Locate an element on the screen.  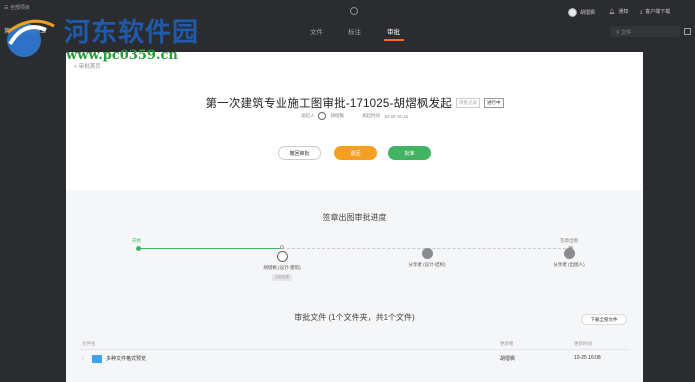
client-download-label: 客户端下载 is located at coordinates (658, 12).